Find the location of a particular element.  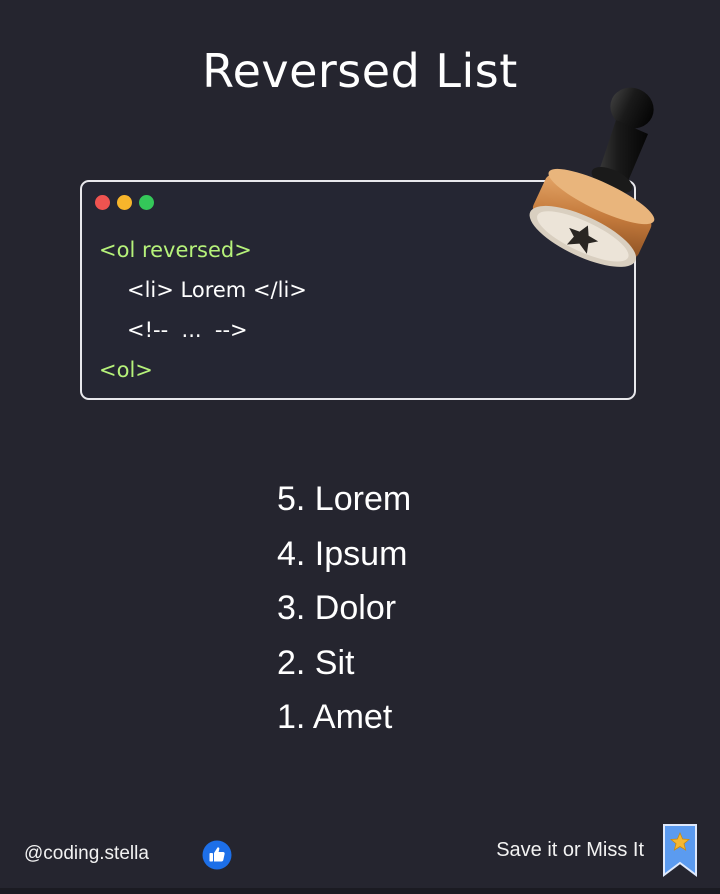

rubber-stamp-icon is located at coordinates (592, 177).